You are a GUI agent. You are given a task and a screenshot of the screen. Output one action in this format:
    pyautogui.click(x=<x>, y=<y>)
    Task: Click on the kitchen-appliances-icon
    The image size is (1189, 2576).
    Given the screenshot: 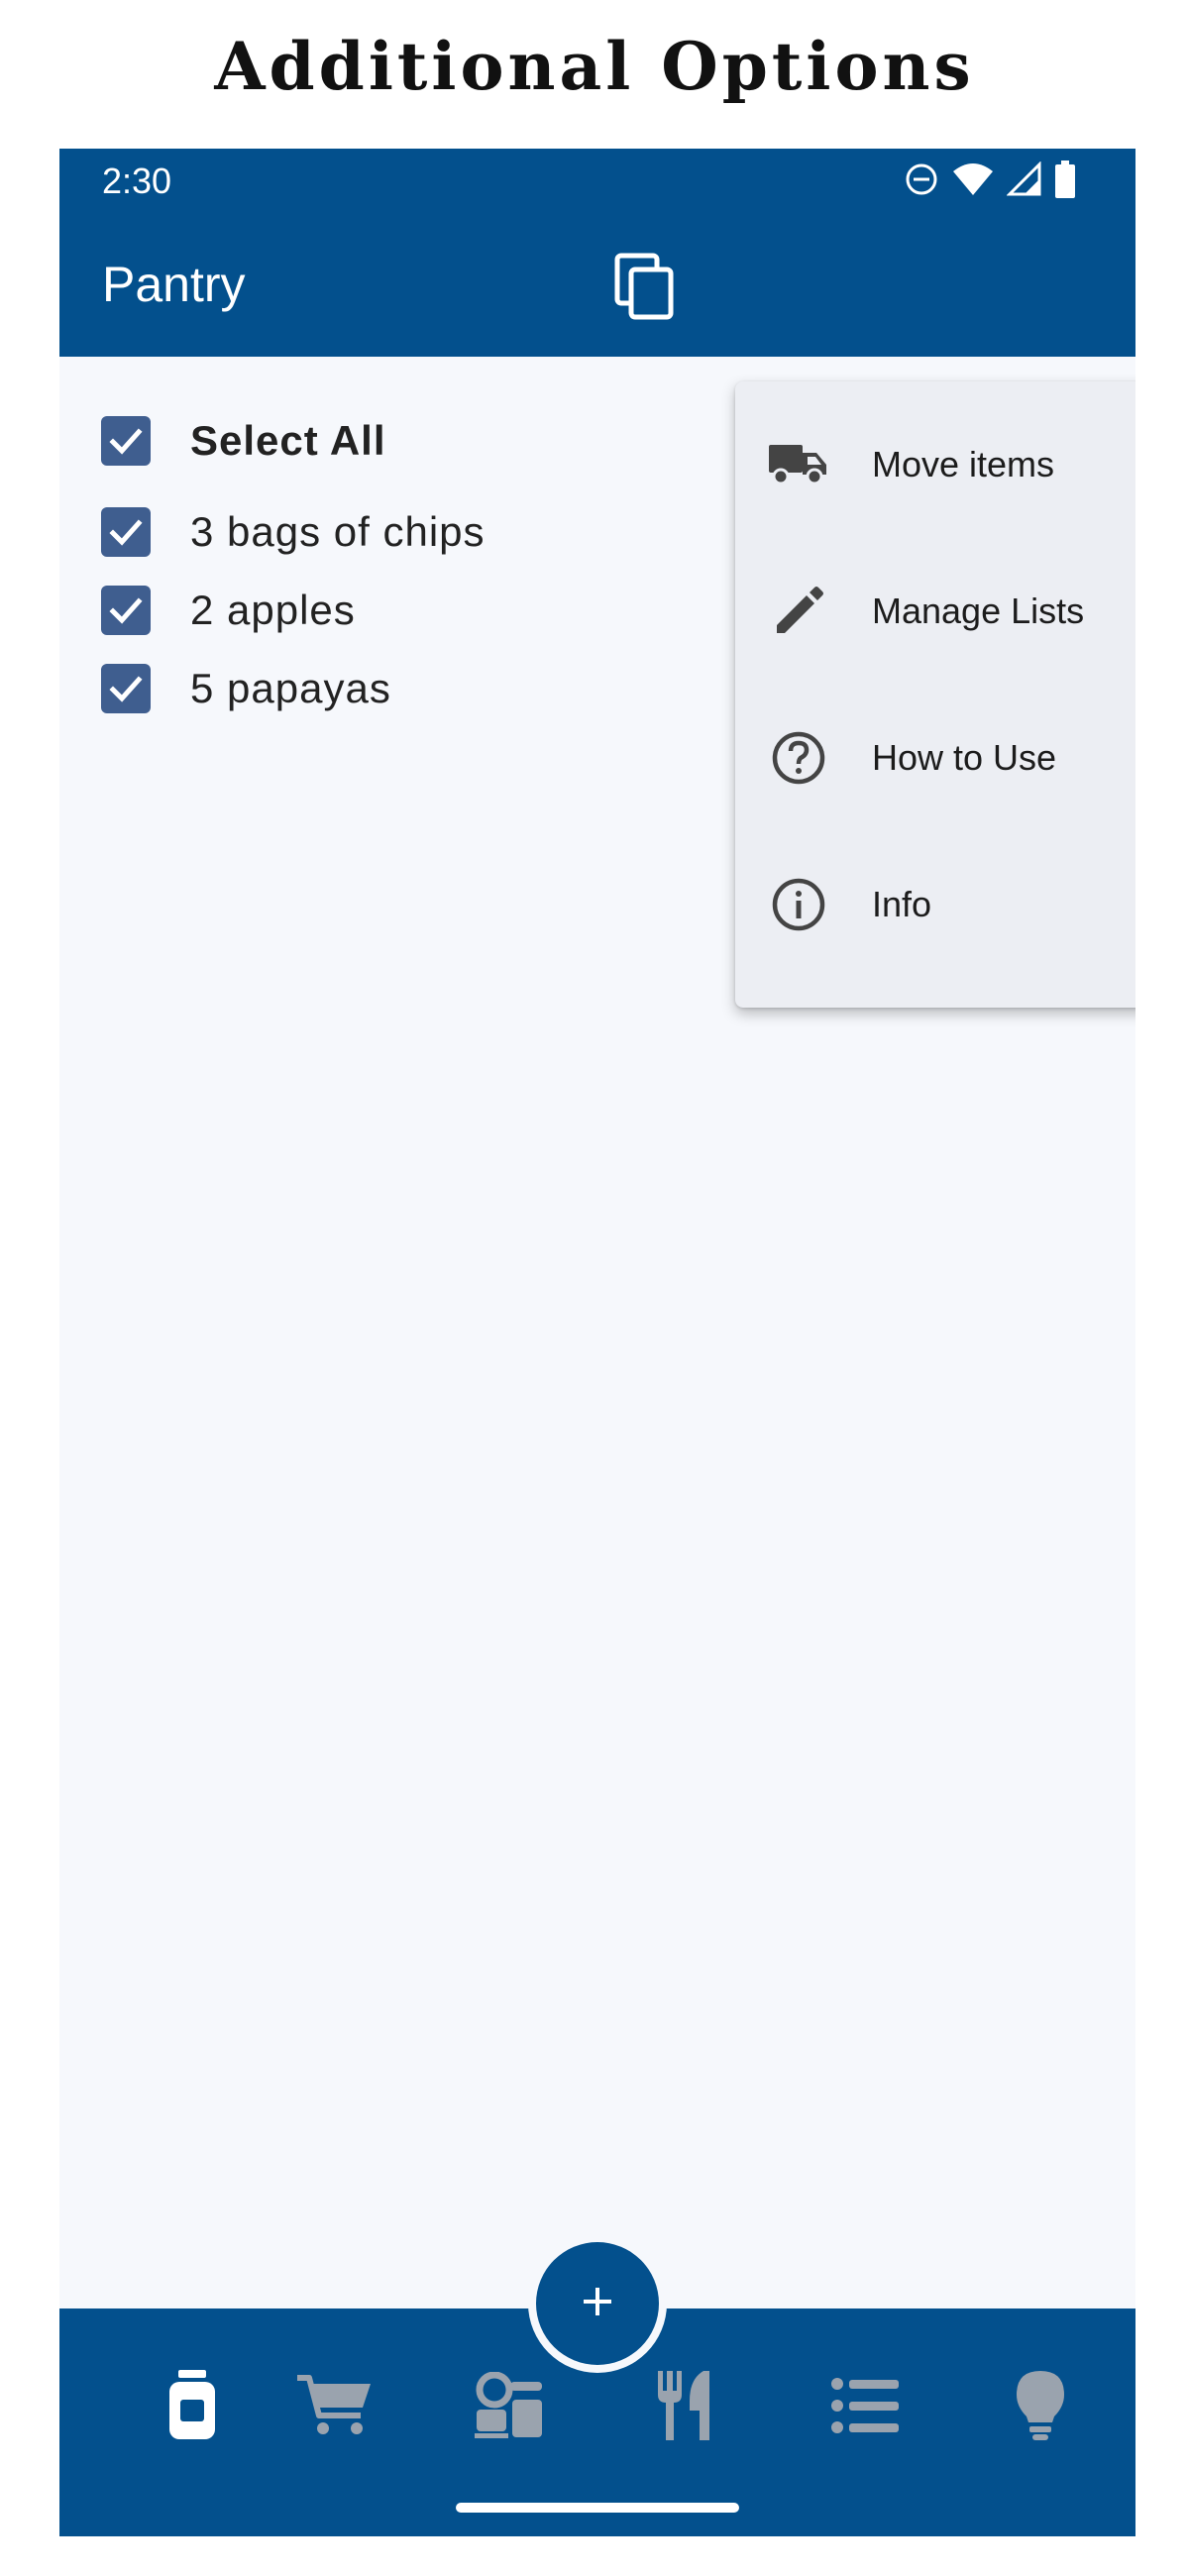 What is the action you would take?
    pyautogui.click(x=511, y=2407)
    